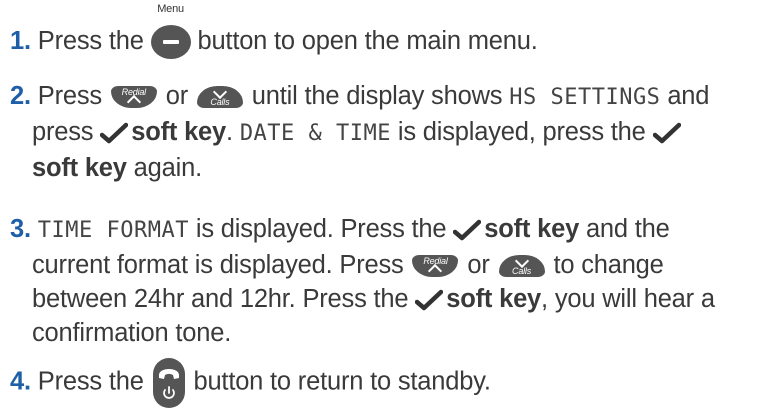  I want to click on display-text: DATE & TIME, so click(315, 133).